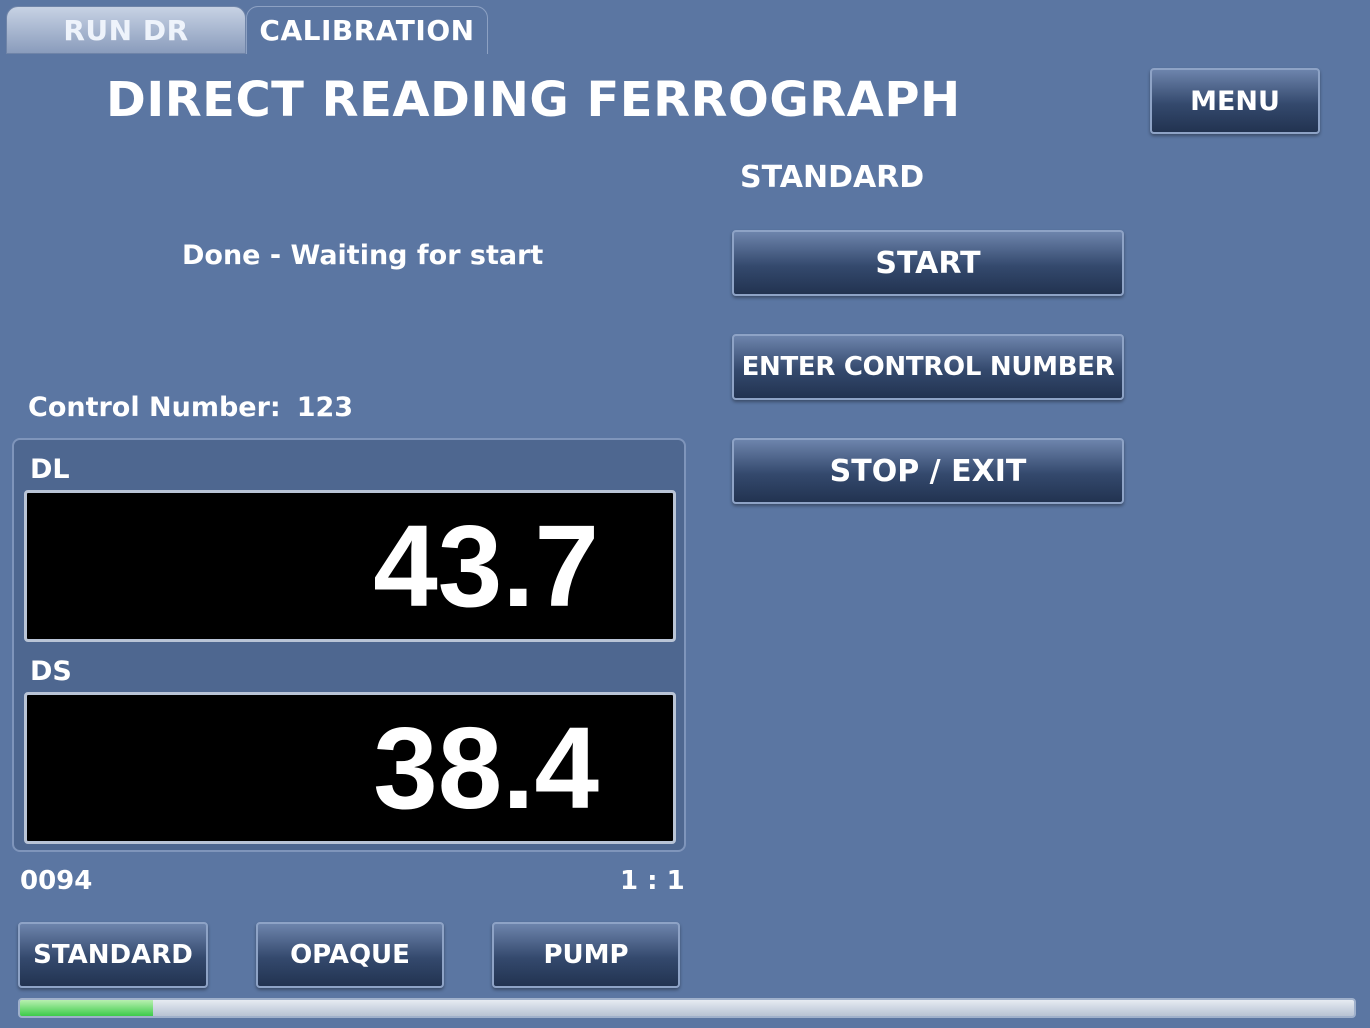 Image resolution: width=1370 pixels, height=1028 pixels. Describe the element at coordinates (928, 263) in the screenshot. I see `start-button: START` at that location.